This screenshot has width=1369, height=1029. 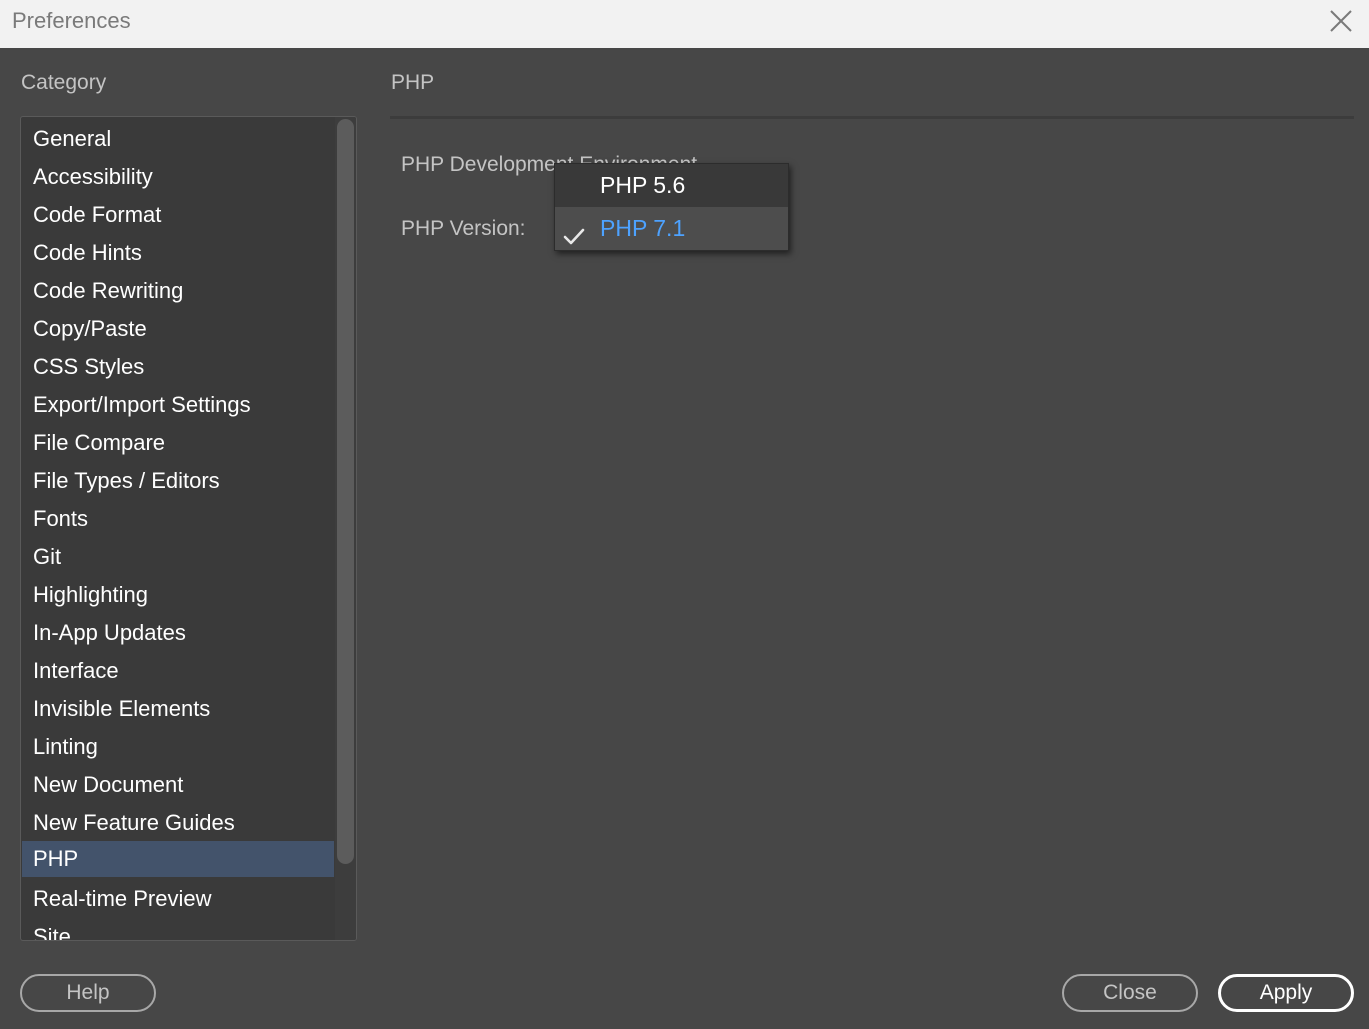 I want to click on category-item-interface: Interface, so click(x=178, y=671).